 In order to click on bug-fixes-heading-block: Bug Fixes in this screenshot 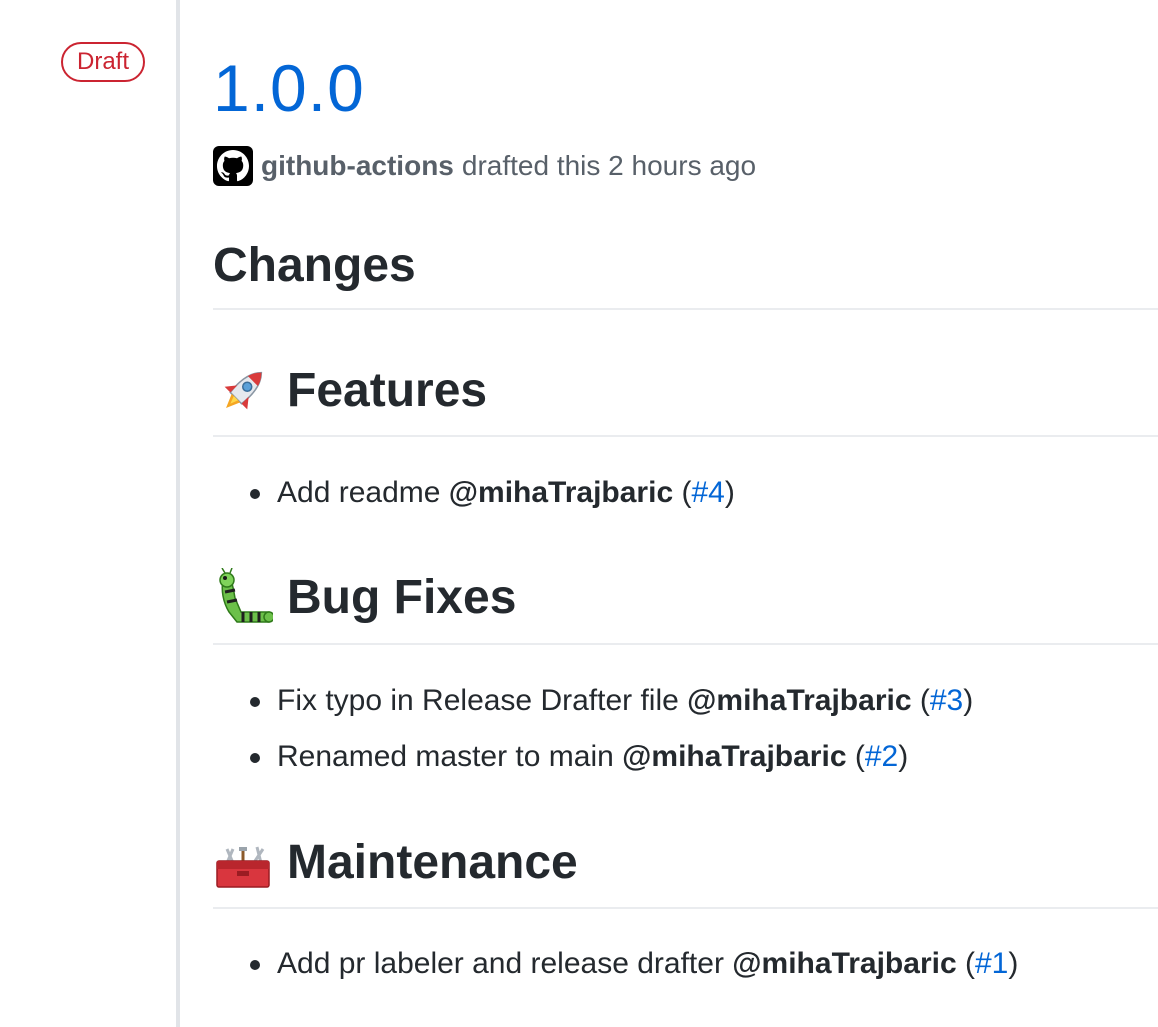, I will do `click(685, 606)`.